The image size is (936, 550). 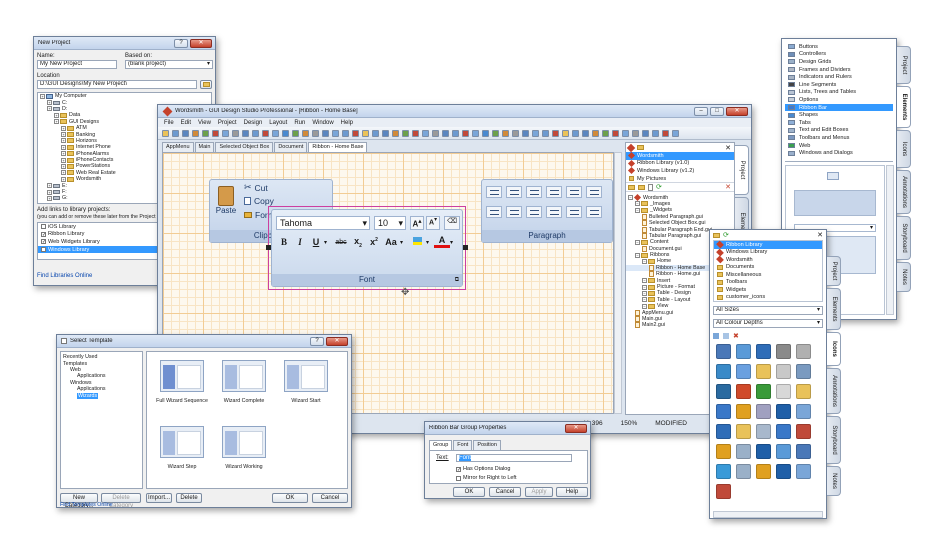 What do you see at coordinates (77, 64) in the screenshot?
I see `project-name-input: My New Project` at bounding box center [77, 64].